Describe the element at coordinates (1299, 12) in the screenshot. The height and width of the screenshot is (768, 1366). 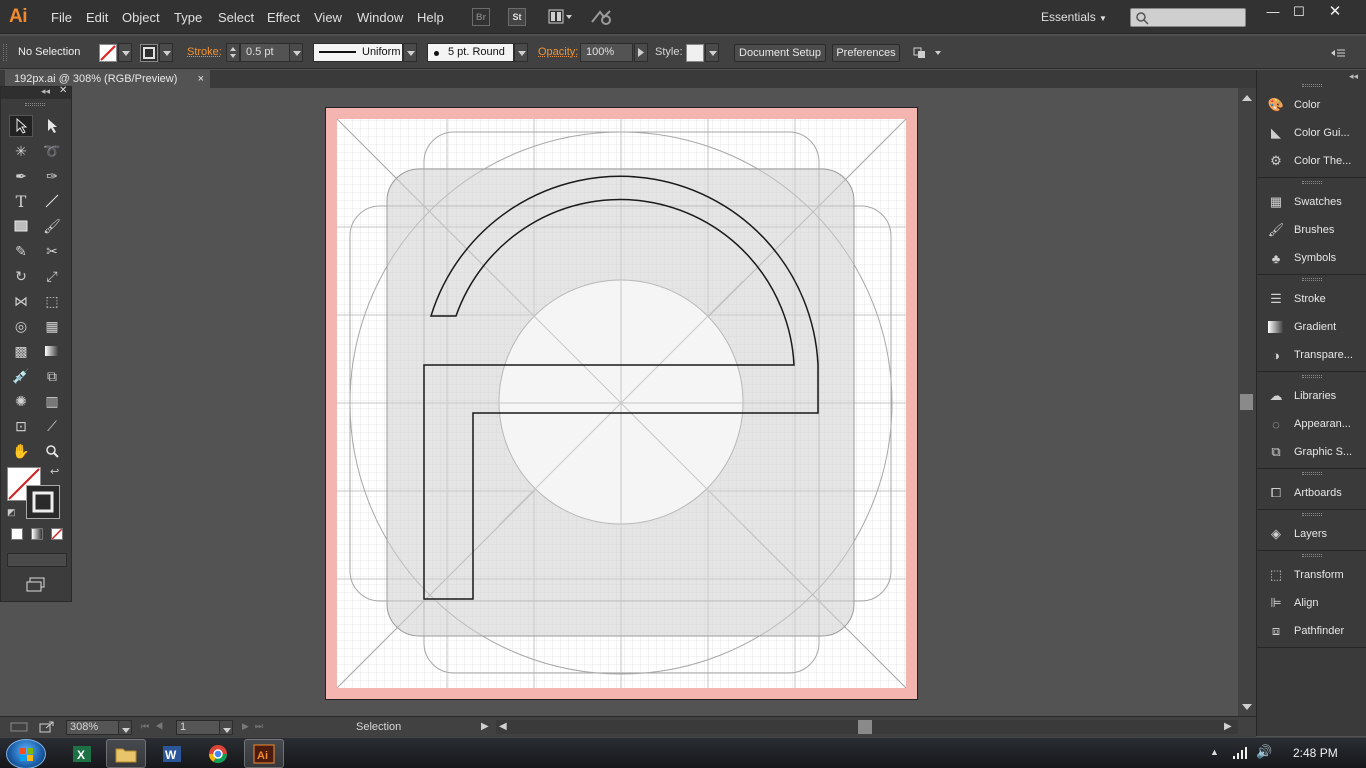
I see `maximize-icon: ☐` at that location.